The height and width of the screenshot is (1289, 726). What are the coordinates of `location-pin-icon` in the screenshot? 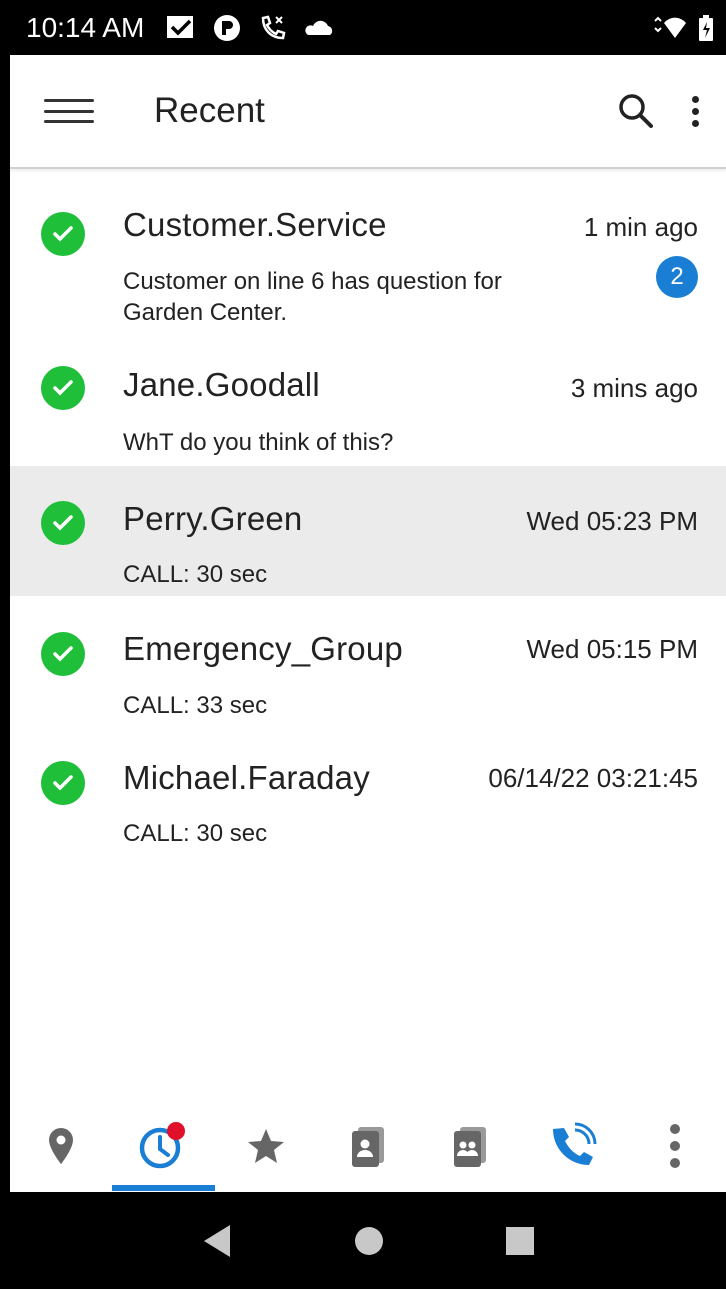 It's located at (61, 1146).